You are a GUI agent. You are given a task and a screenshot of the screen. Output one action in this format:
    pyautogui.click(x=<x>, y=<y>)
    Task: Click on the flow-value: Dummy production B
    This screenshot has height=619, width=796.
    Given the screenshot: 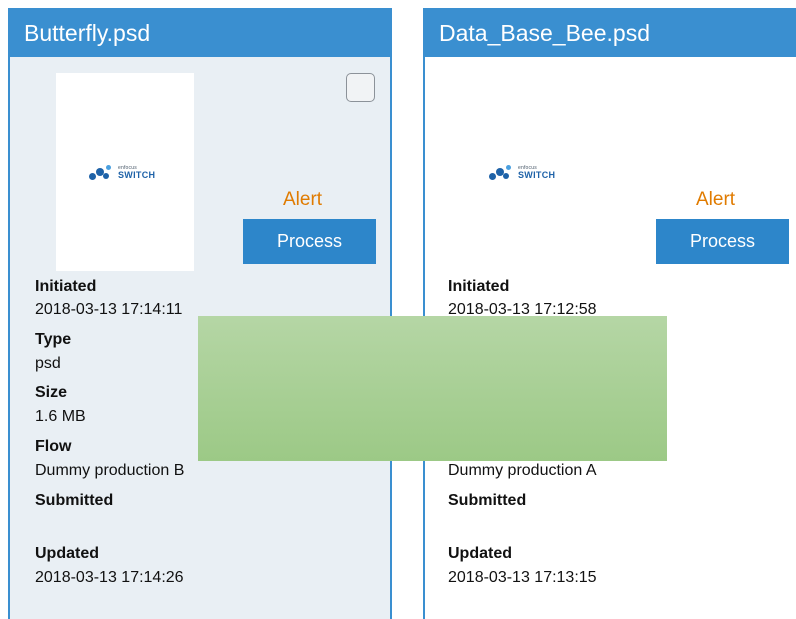 What is the action you would take?
    pyautogui.click(x=110, y=470)
    